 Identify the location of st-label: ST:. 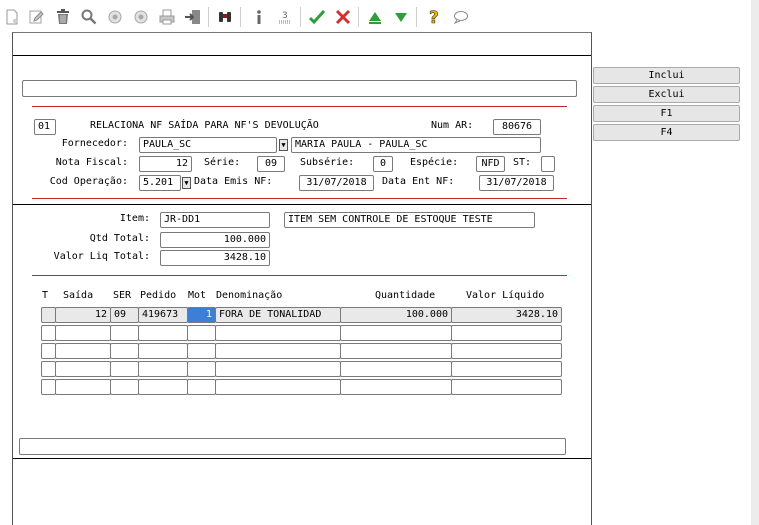
(522, 162).